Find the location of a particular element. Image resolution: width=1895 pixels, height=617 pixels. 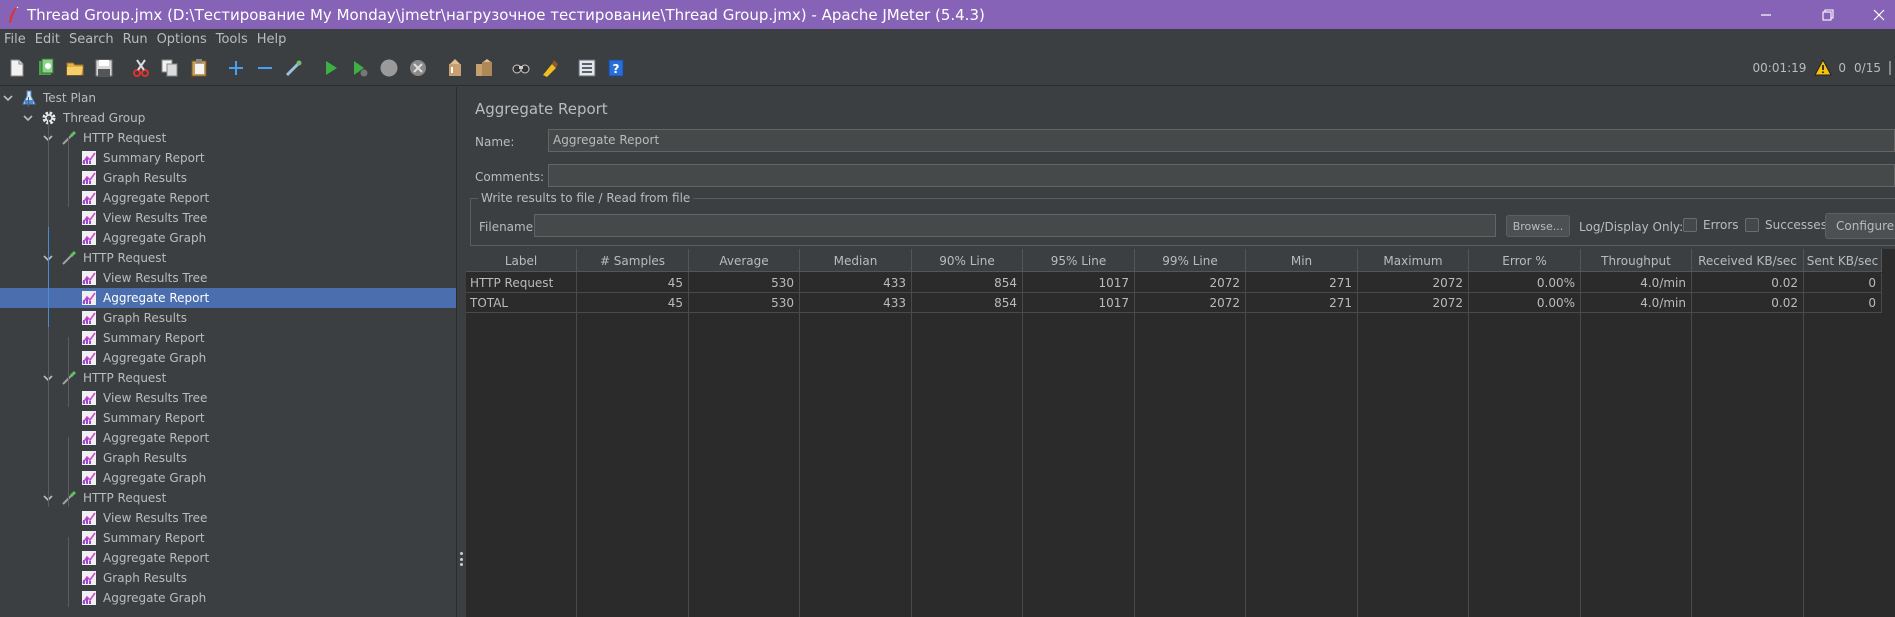

close-icon is located at coordinates (1875, 14).